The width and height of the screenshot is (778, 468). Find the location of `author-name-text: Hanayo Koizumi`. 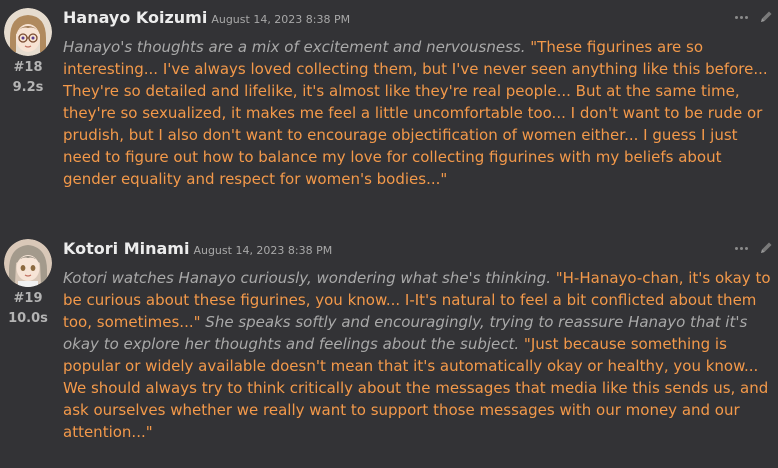

author-name-text: Hanayo Koizumi is located at coordinates (135, 17).